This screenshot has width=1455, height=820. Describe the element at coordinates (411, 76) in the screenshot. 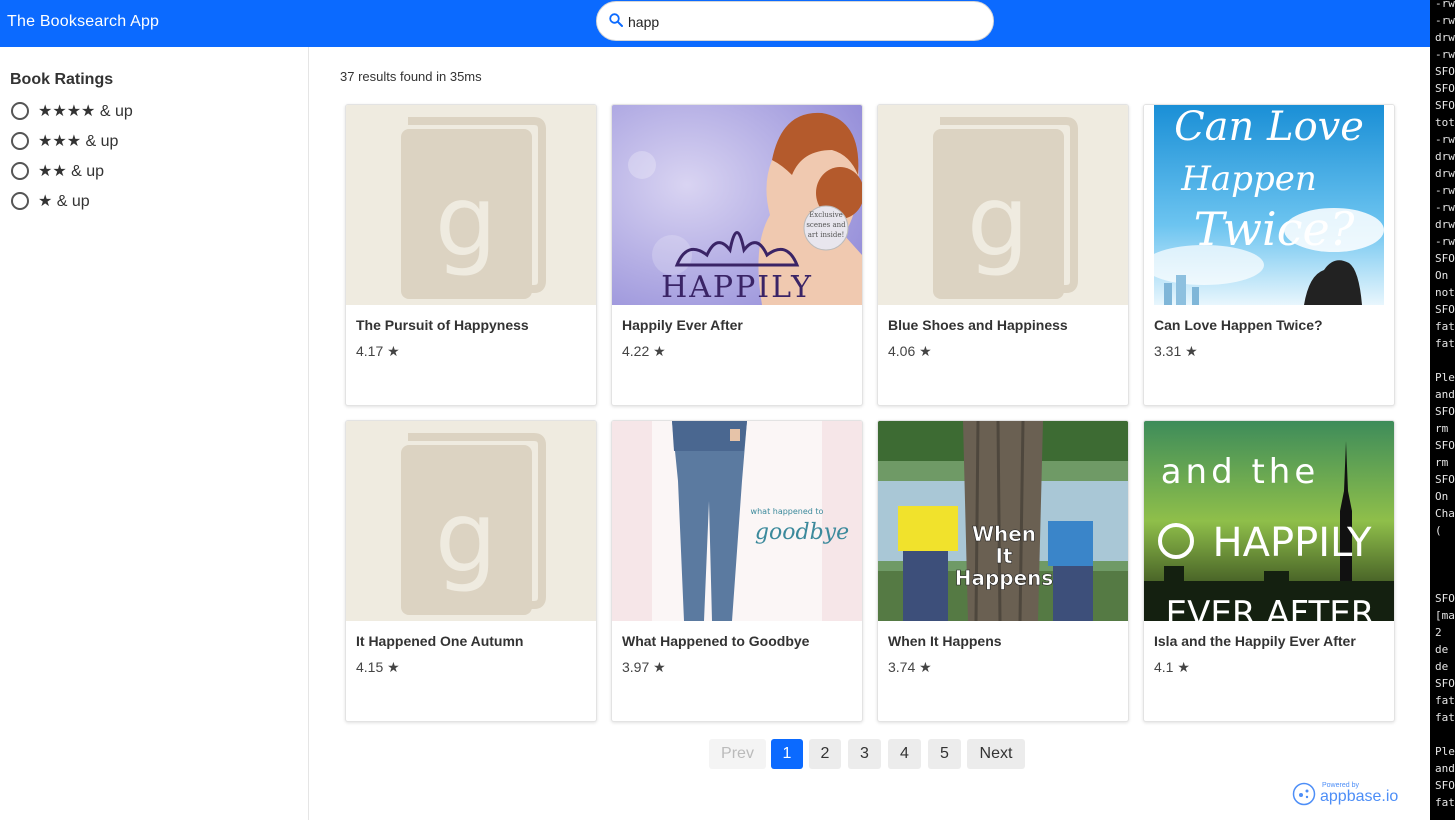

I see `results-summary: 37 results found in 35ms` at that location.